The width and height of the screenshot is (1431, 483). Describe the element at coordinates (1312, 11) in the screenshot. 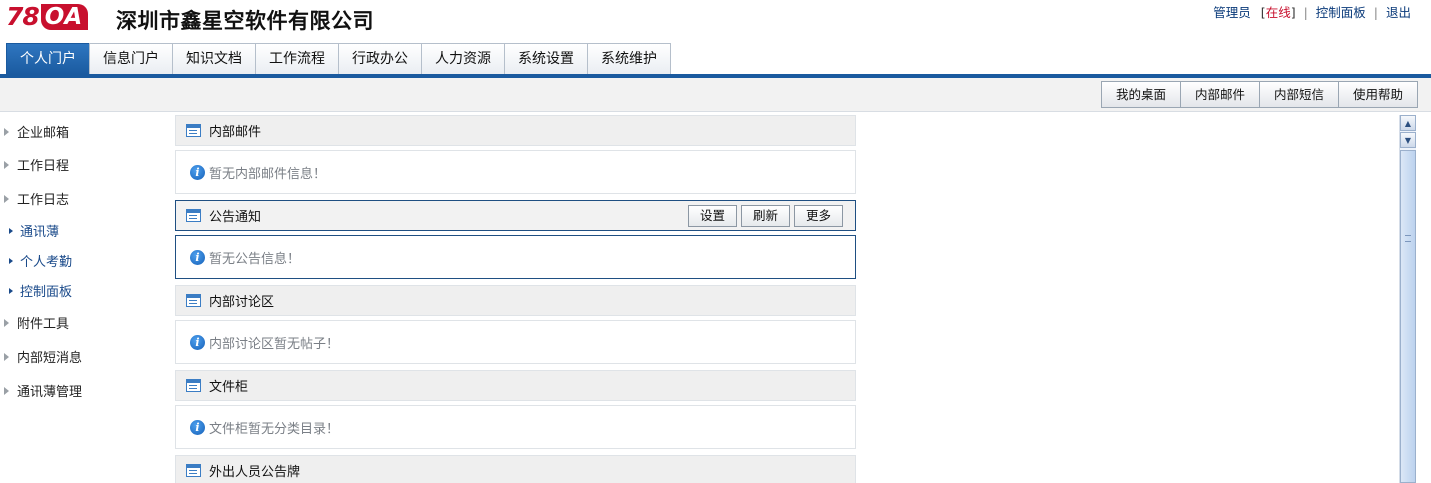

I see `top-user-links: 管理员 [在线] | 控制面板 | 退出` at that location.